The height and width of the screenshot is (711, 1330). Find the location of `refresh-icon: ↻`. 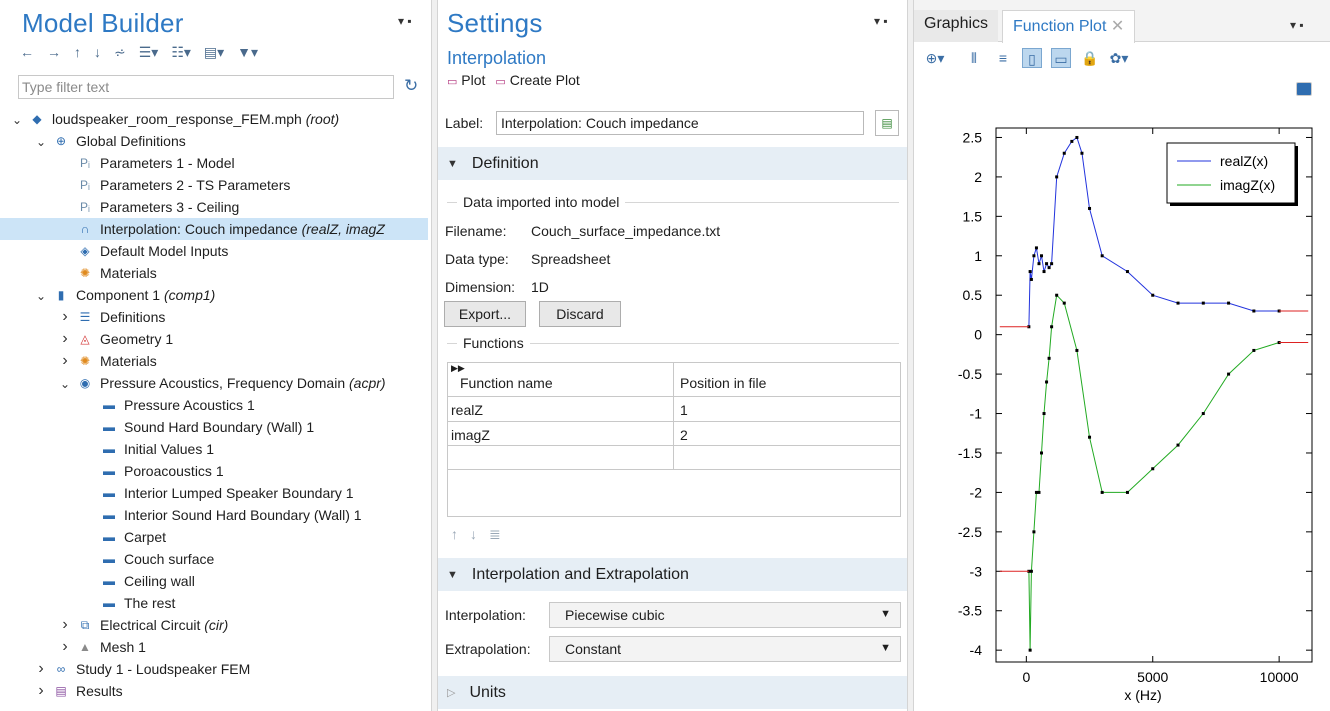

refresh-icon: ↻ is located at coordinates (411, 86).